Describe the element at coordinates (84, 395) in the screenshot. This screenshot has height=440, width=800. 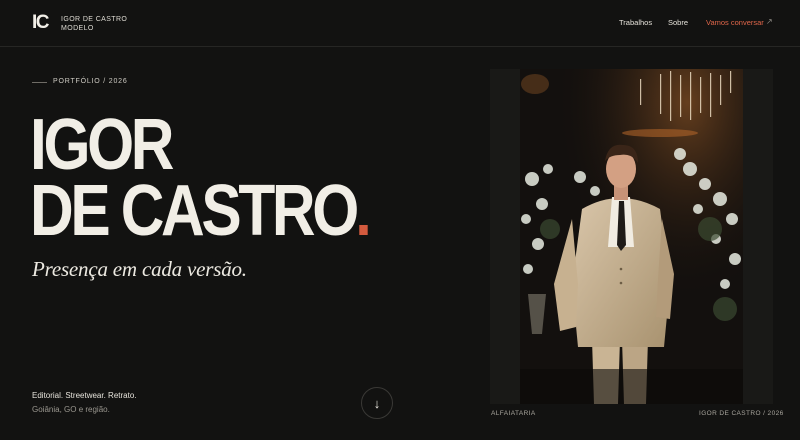
I see `hero-description: Editorial. Streetwear. Retrato.` at that location.